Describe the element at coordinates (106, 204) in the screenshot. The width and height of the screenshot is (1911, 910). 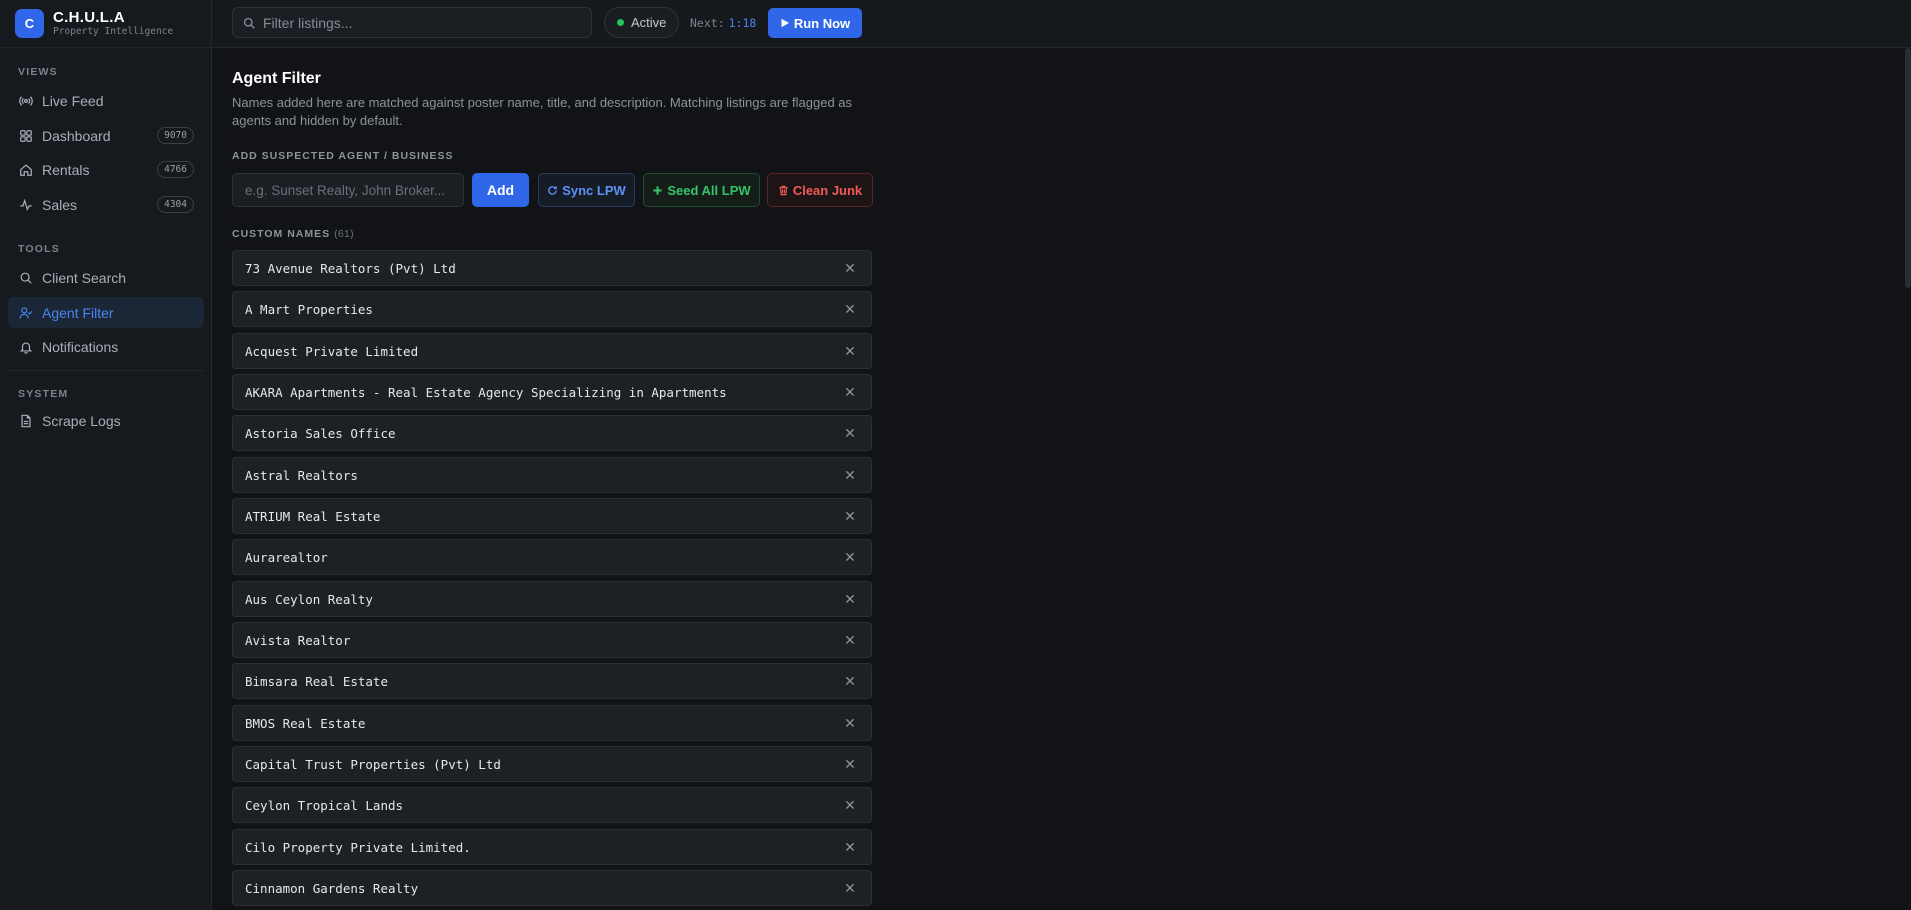
I see `sidebar-item-sales: Sales 4304` at that location.